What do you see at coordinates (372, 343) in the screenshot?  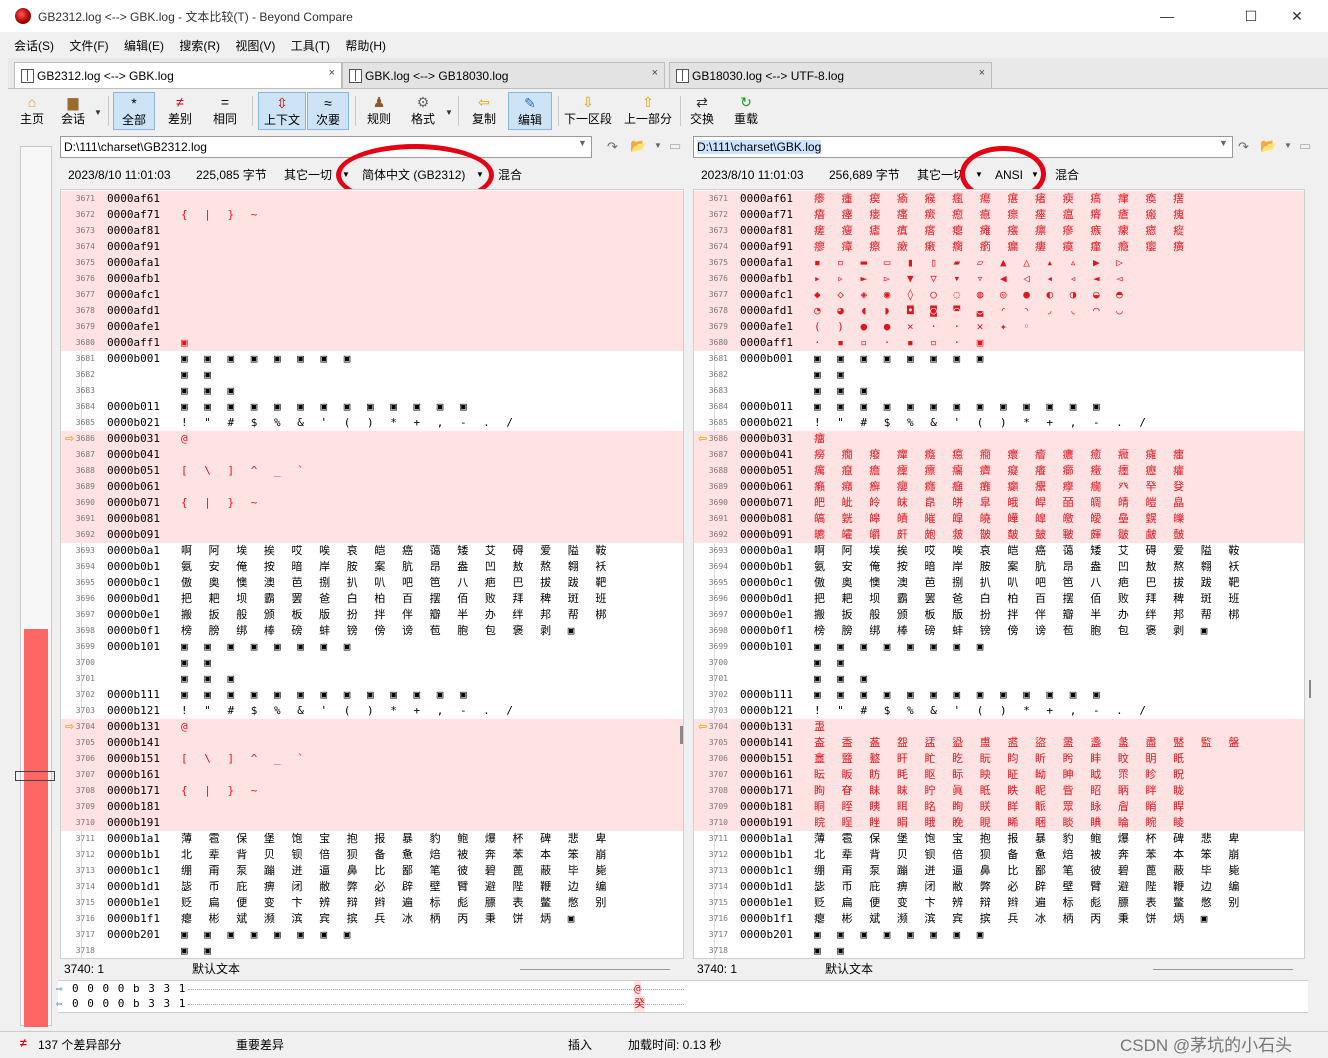 I see `diff-line: 3680 0000aff1 ▣` at bounding box center [372, 343].